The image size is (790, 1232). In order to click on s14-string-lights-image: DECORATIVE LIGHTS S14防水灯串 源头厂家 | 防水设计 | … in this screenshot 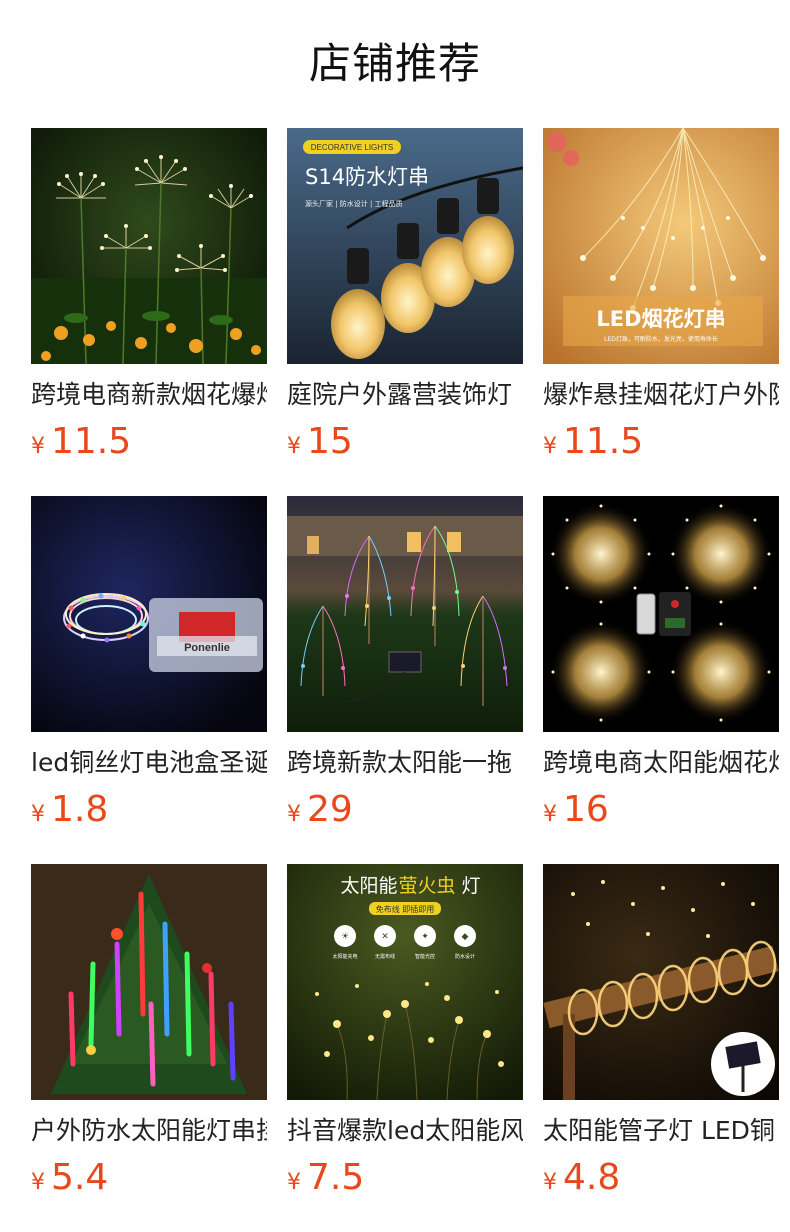, I will do `click(405, 246)`.